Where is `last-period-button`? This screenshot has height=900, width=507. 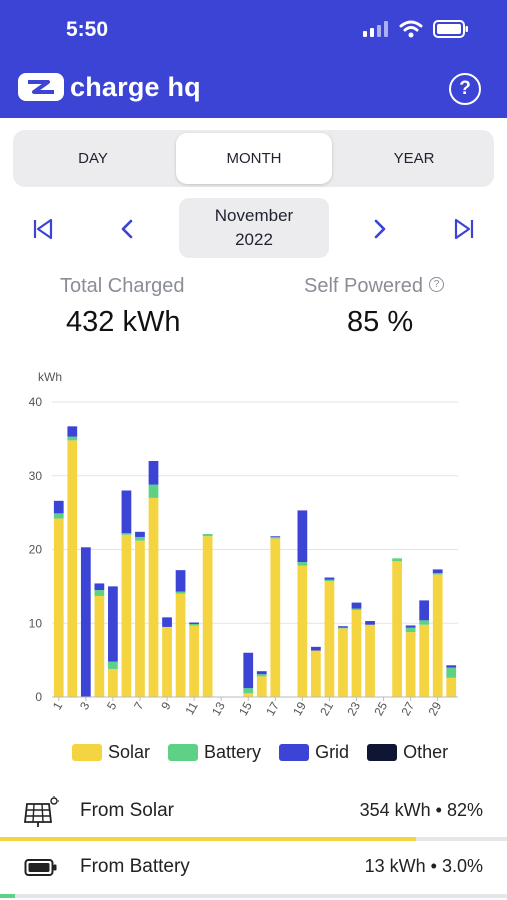 last-period-button is located at coordinates (464, 229).